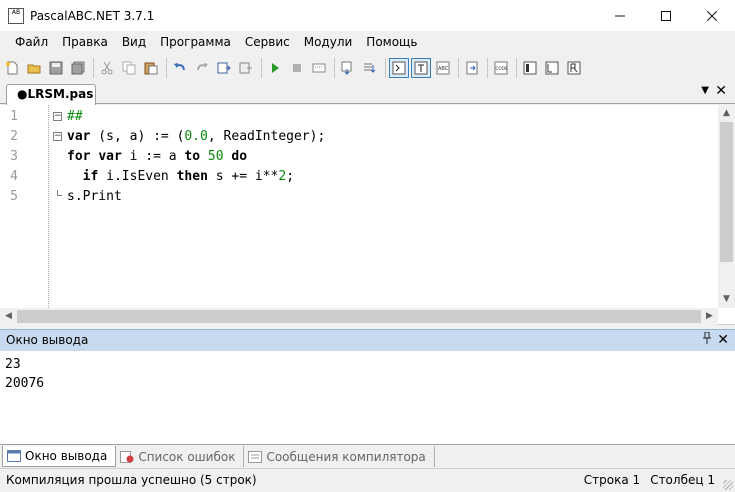 The width and height of the screenshot is (735, 492). What do you see at coordinates (79, 156) in the screenshot?
I see `keyword-token: for` at bounding box center [79, 156].